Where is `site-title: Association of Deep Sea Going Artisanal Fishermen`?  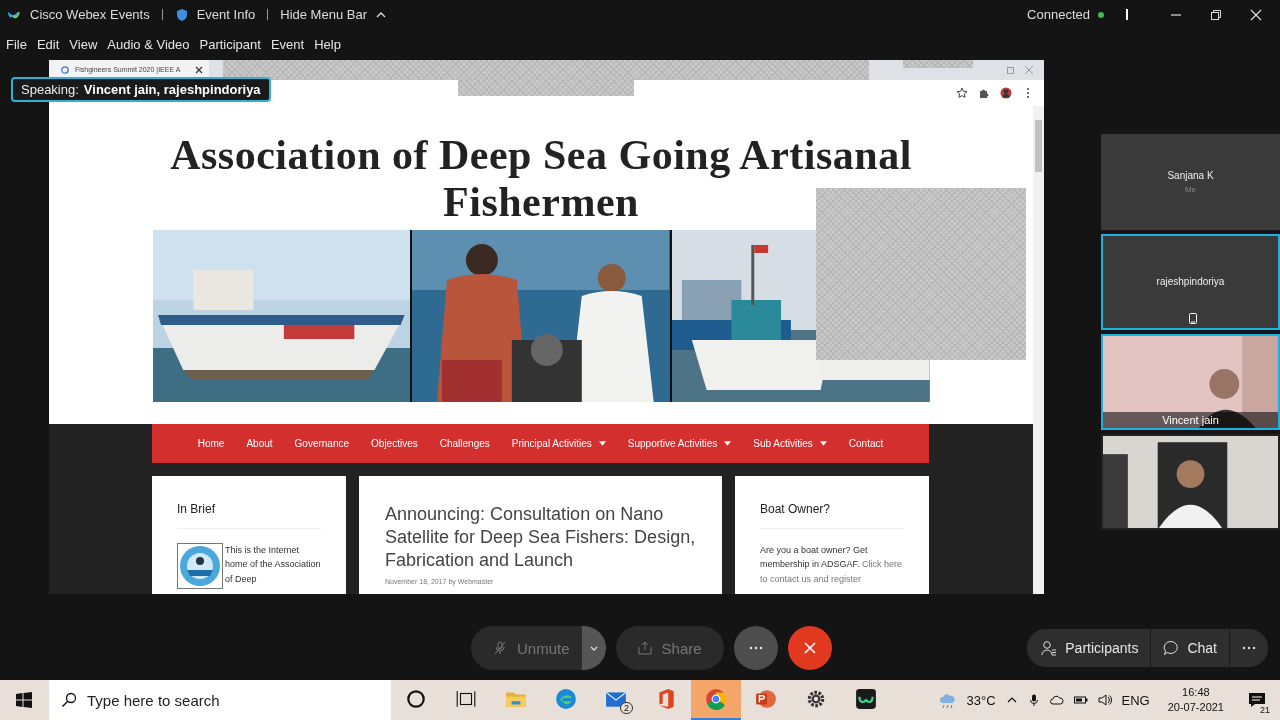
site-title: Association of Deep Sea Going Artisanal Fishermen is located at coordinates (541, 178).